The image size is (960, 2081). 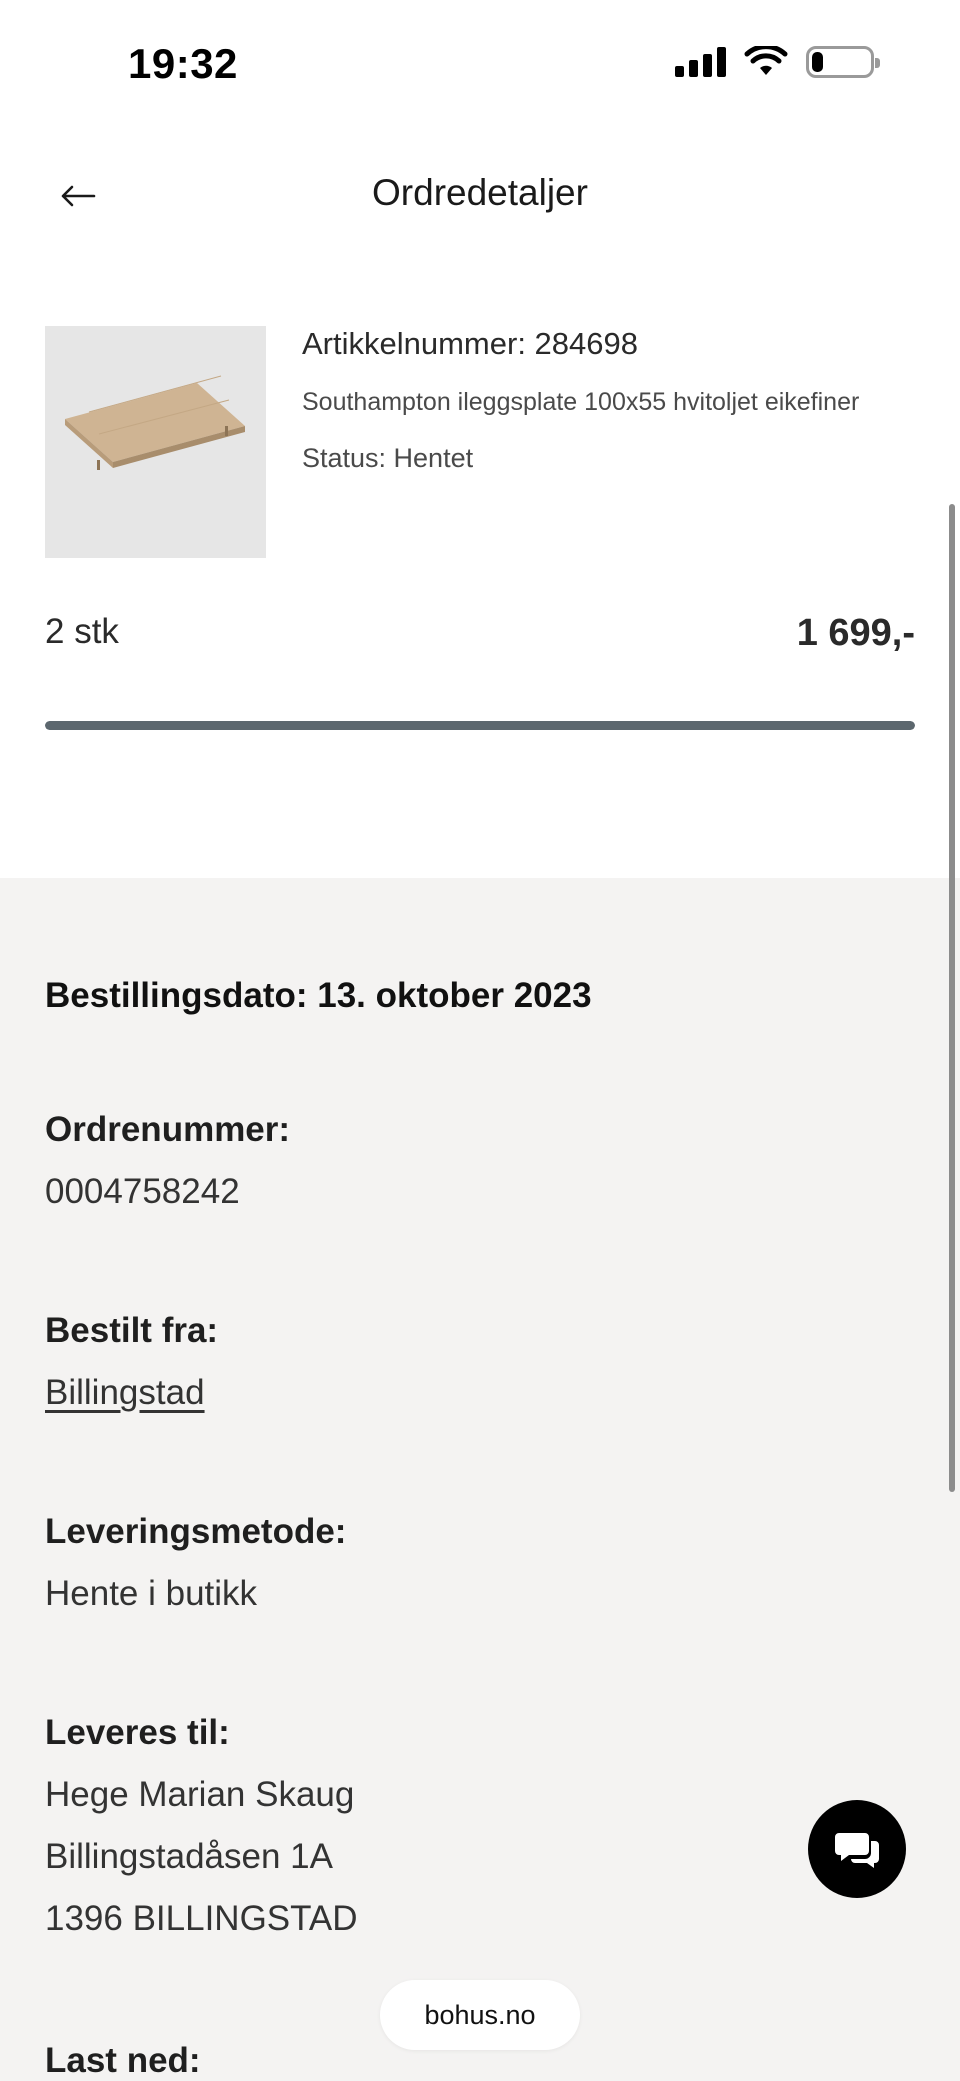 I want to click on product-status: Status: Hentet, so click(x=388, y=458).